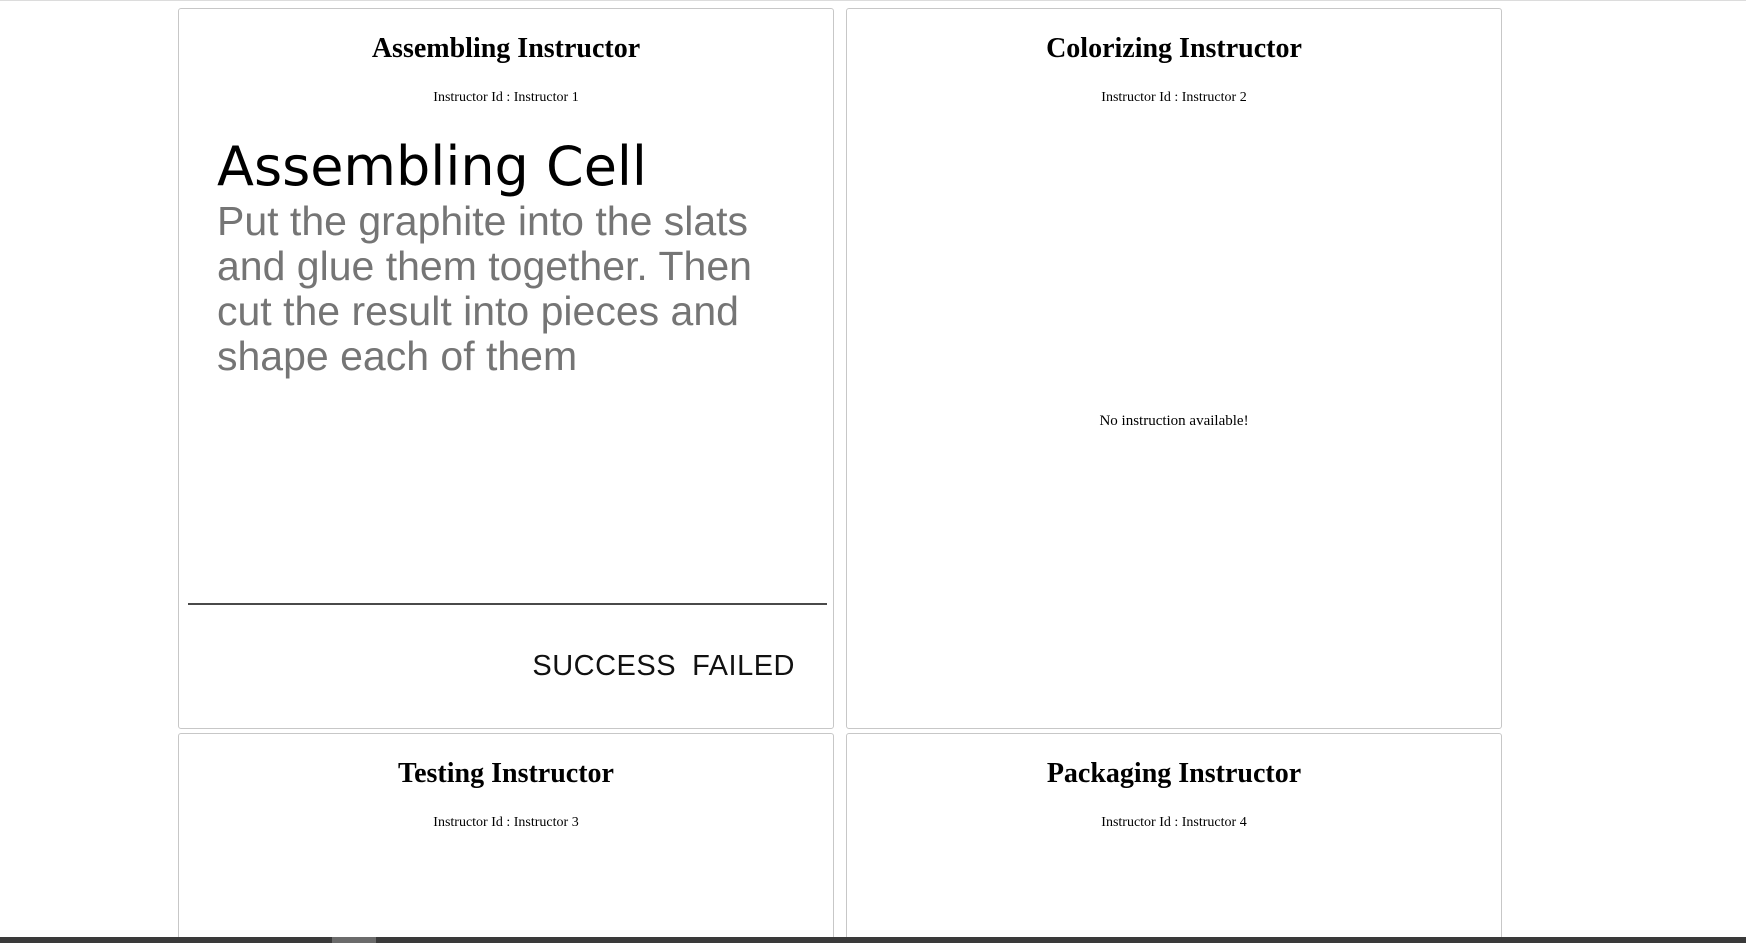 This screenshot has width=1746, height=943. Describe the element at coordinates (432, 166) in the screenshot. I see `instruction-heading: Assembling Cell` at that location.